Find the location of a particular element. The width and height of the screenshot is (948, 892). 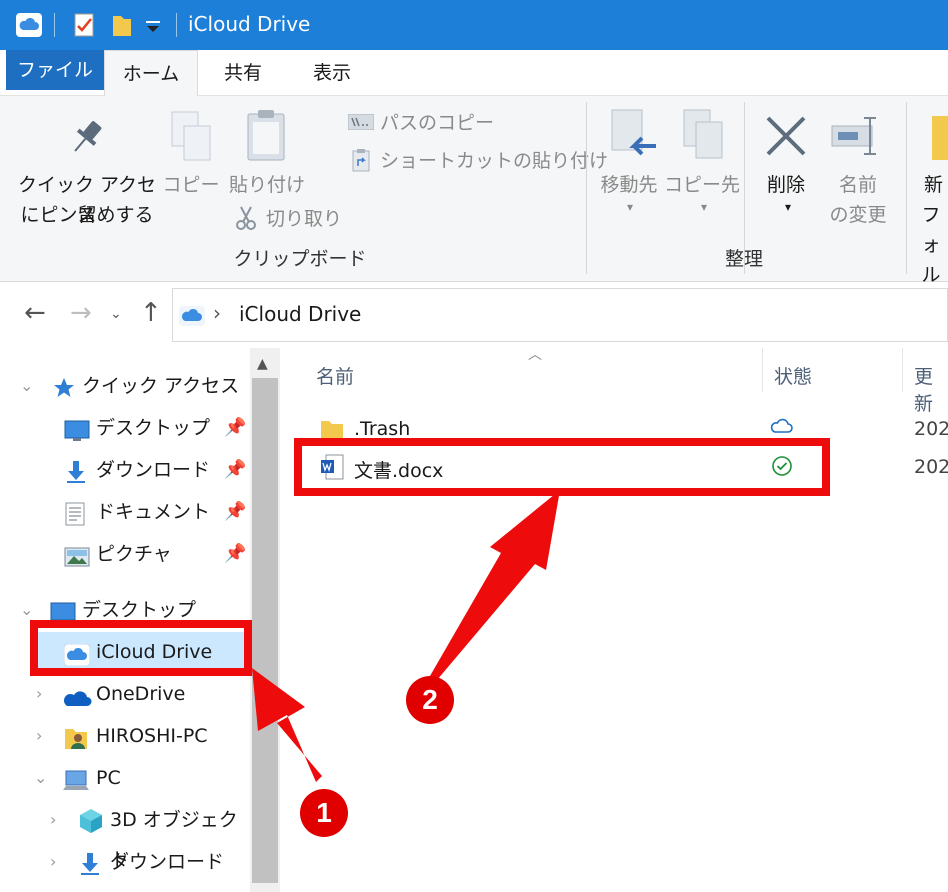

scroll-up-arrow-icon: ▲ is located at coordinates (262, 364).